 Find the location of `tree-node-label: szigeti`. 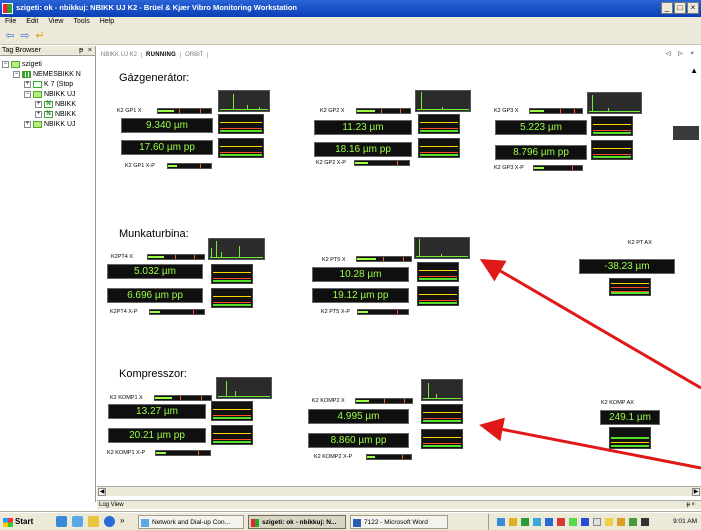

tree-node-label: szigeti is located at coordinates (32, 64).